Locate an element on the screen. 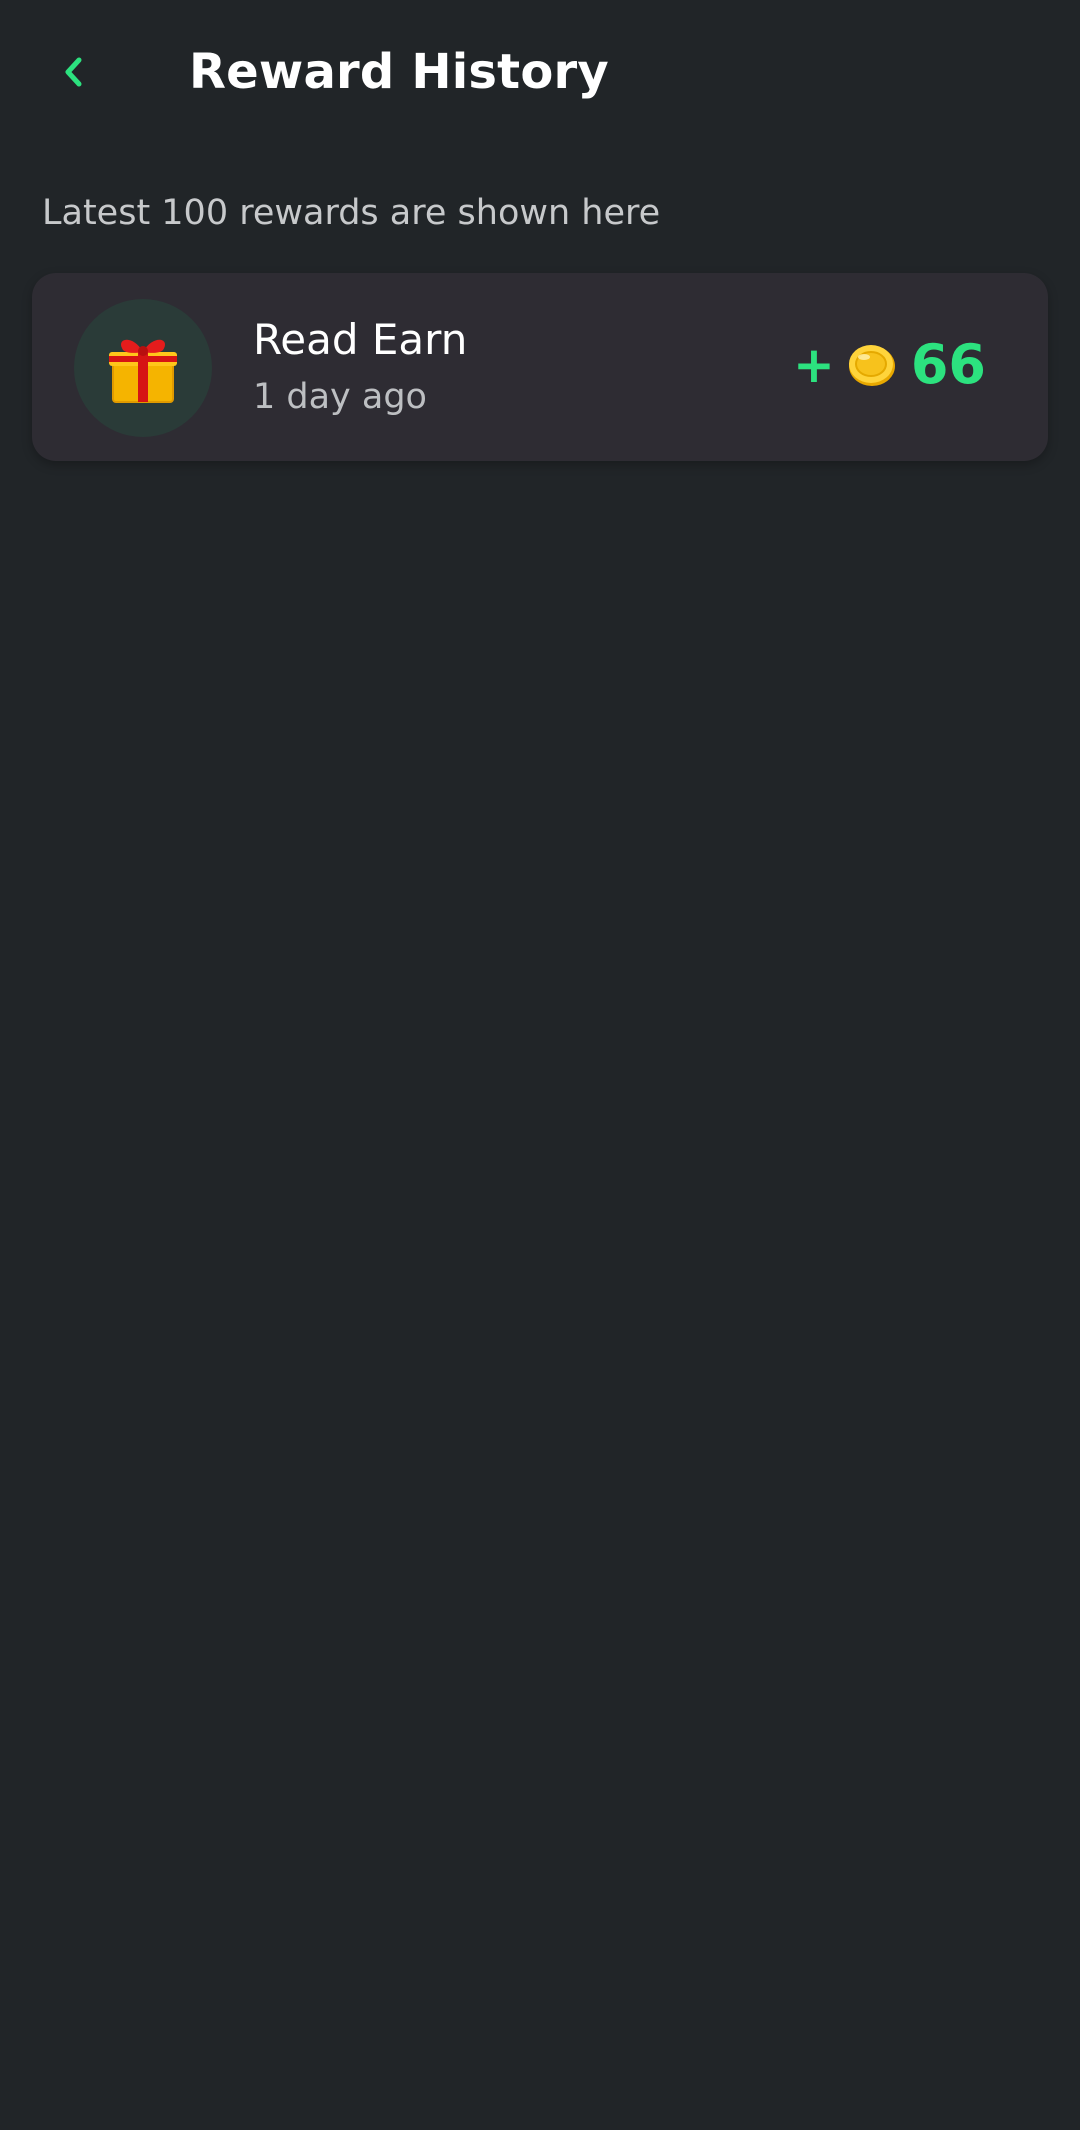 Image resolution: width=1080 pixels, height=2130 pixels. reward-amount-value: 66 is located at coordinates (948, 364).